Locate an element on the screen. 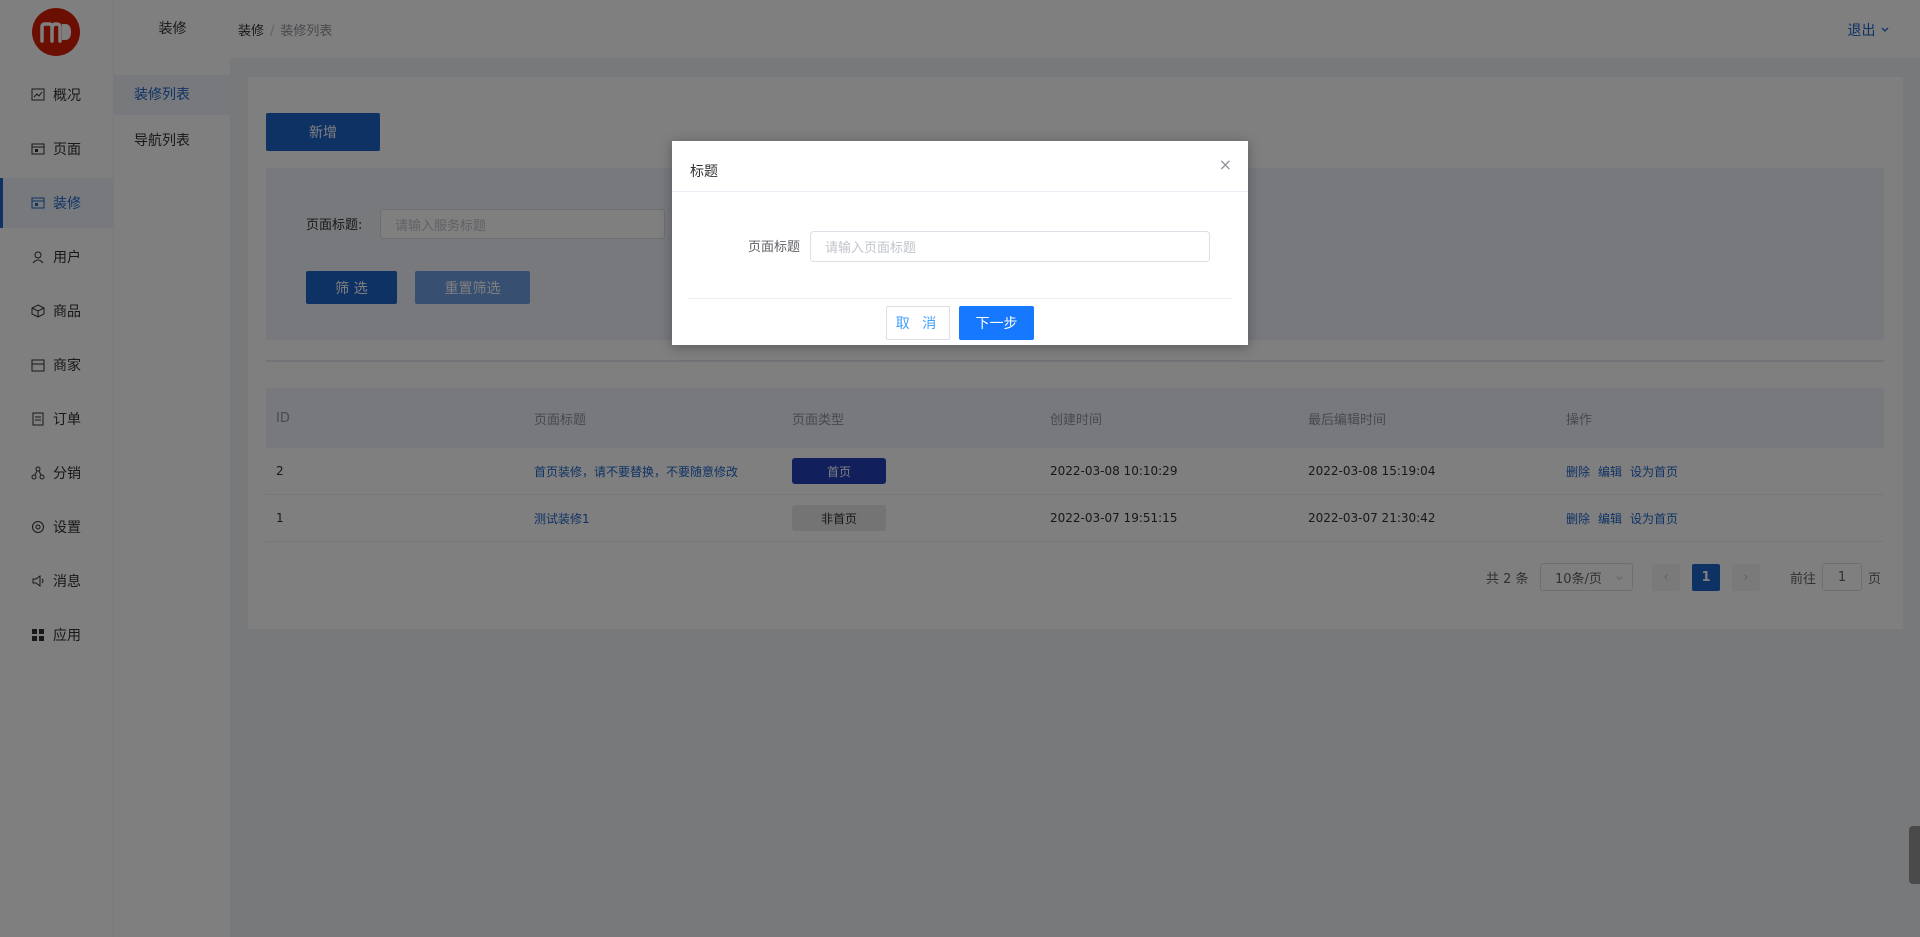 The width and height of the screenshot is (1920, 937). title-dialog: 标题 × 页面标题 请输入页面标题 取 消 下一步 is located at coordinates (960, 243).